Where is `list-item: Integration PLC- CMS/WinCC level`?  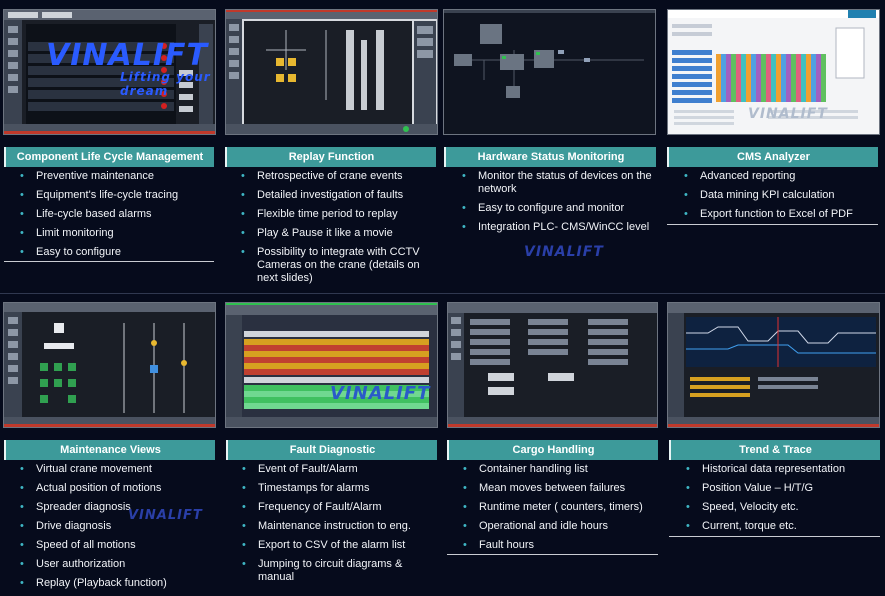
list-item: Integration PLC- CMS/WinCC level is located at coordinates (552, 227).